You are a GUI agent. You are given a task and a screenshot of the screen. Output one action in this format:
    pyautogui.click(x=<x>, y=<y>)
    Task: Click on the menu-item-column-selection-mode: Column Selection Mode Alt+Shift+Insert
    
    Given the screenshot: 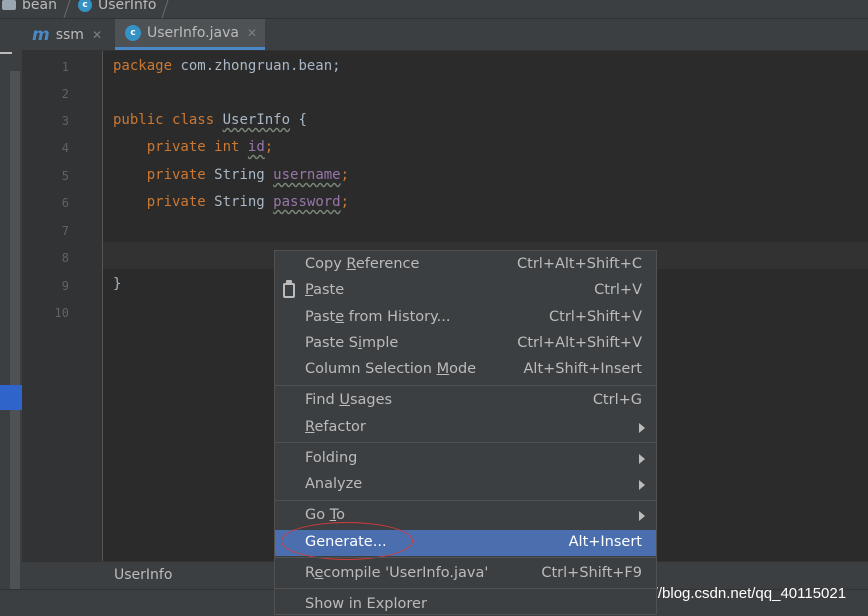 What is the action you would take?
    pyautogui.click(x=465, y=370)
    